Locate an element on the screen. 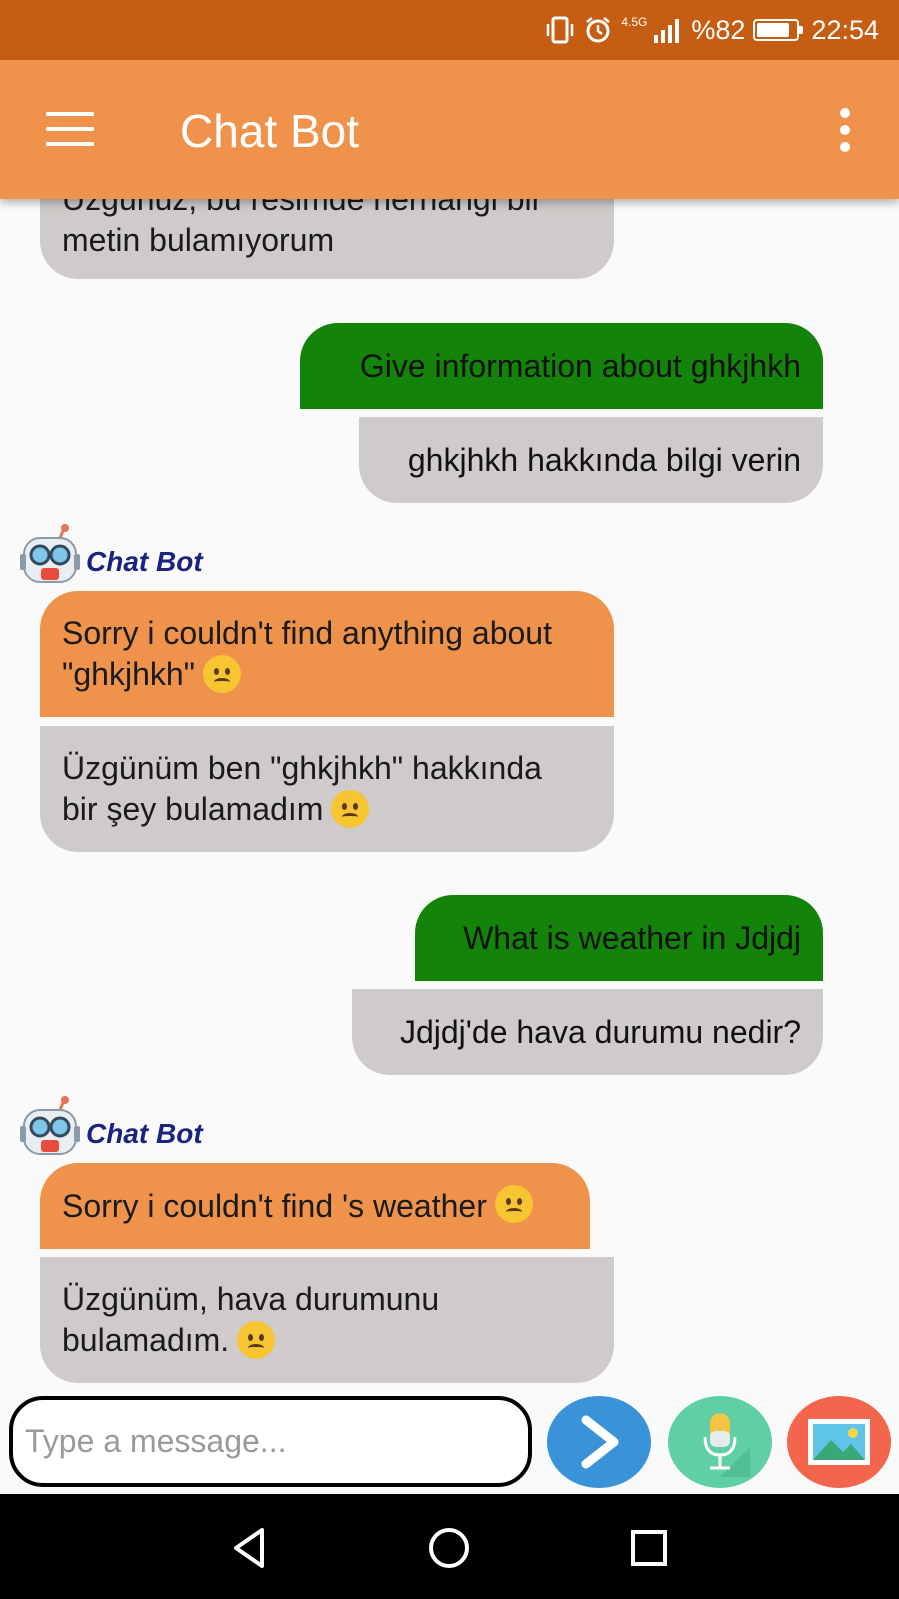 The width and height of the screenshot is (899, 1599). voice-input-button is located at coordinates (720, 1442).